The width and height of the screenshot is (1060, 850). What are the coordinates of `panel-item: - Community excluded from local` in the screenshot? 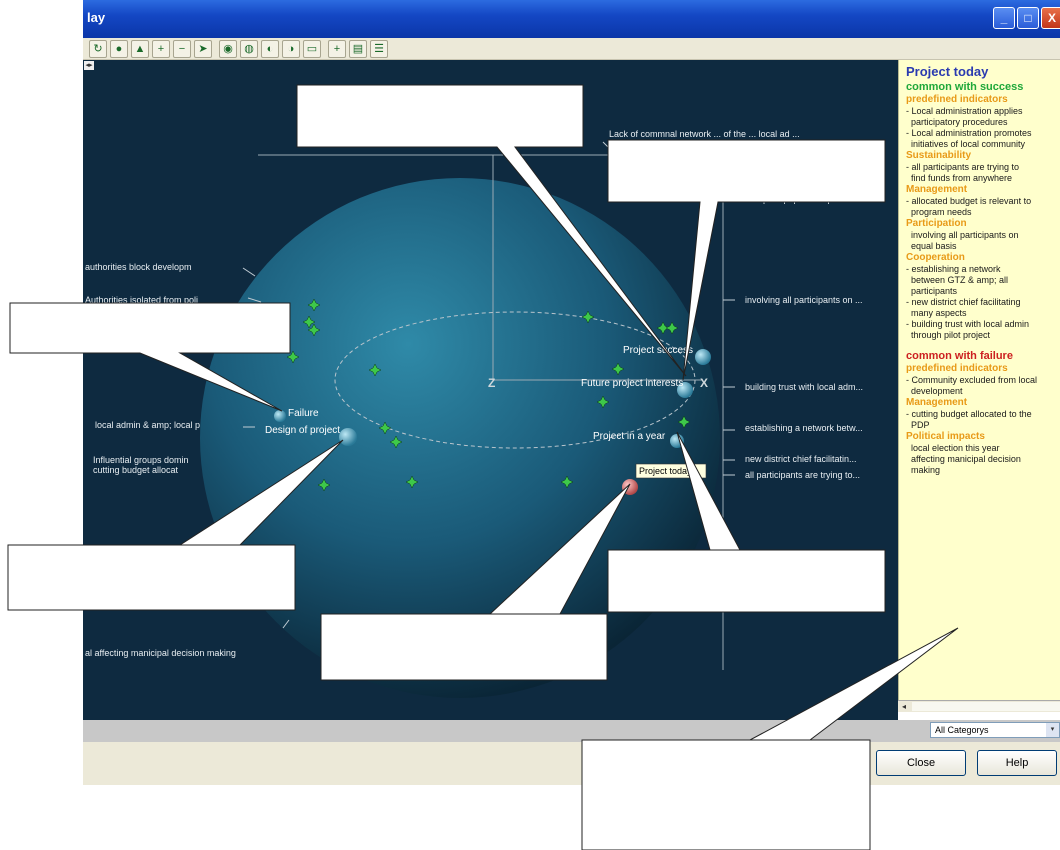 It's located at (972, 380).